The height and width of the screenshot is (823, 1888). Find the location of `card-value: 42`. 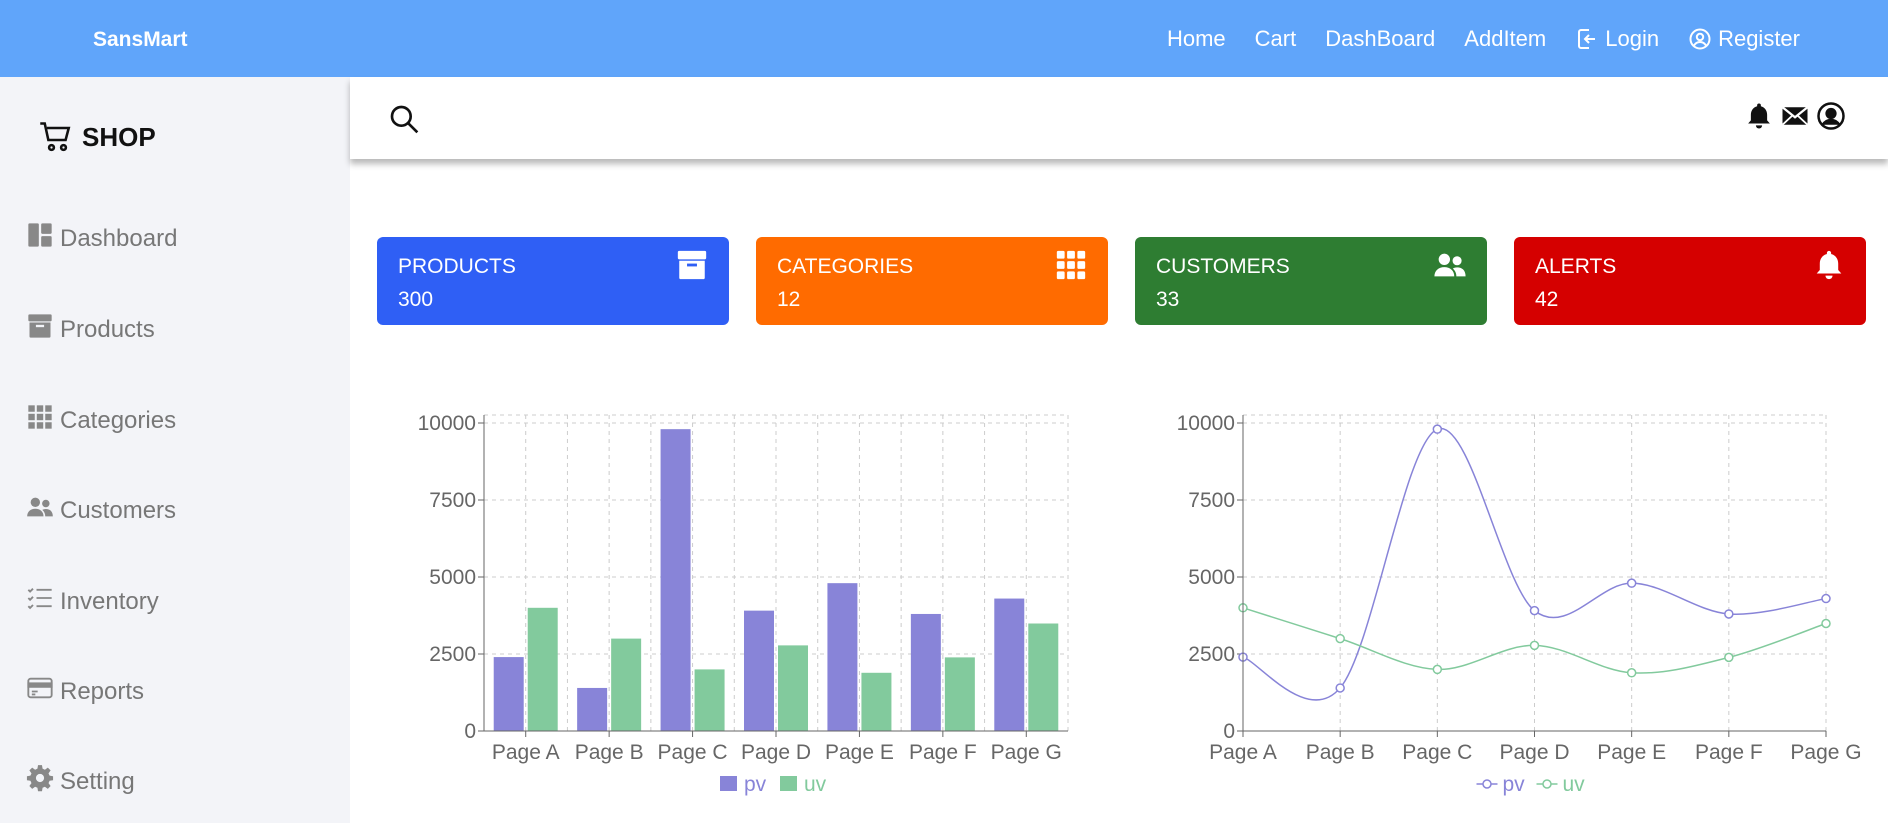

card-value: 42 is located at coordinates (1547, 299).